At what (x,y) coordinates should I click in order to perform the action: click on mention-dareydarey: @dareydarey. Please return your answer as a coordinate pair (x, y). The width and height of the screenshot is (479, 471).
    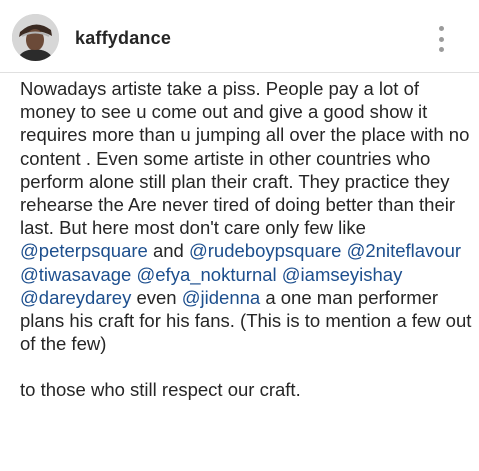
    Looking at the image, I should click on (75, 297).